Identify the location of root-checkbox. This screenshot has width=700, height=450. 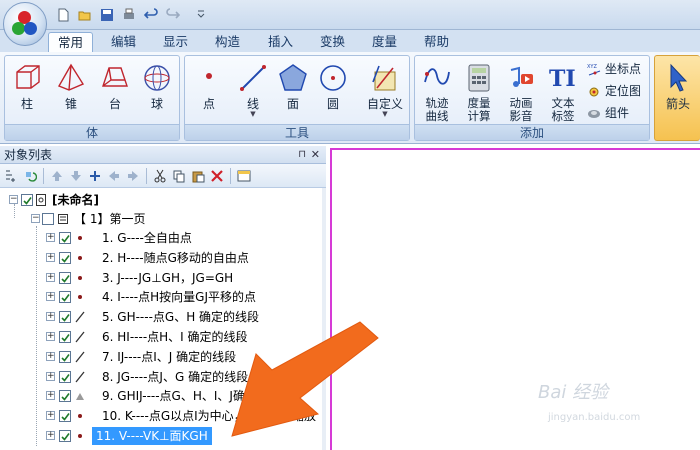
(27, 200).